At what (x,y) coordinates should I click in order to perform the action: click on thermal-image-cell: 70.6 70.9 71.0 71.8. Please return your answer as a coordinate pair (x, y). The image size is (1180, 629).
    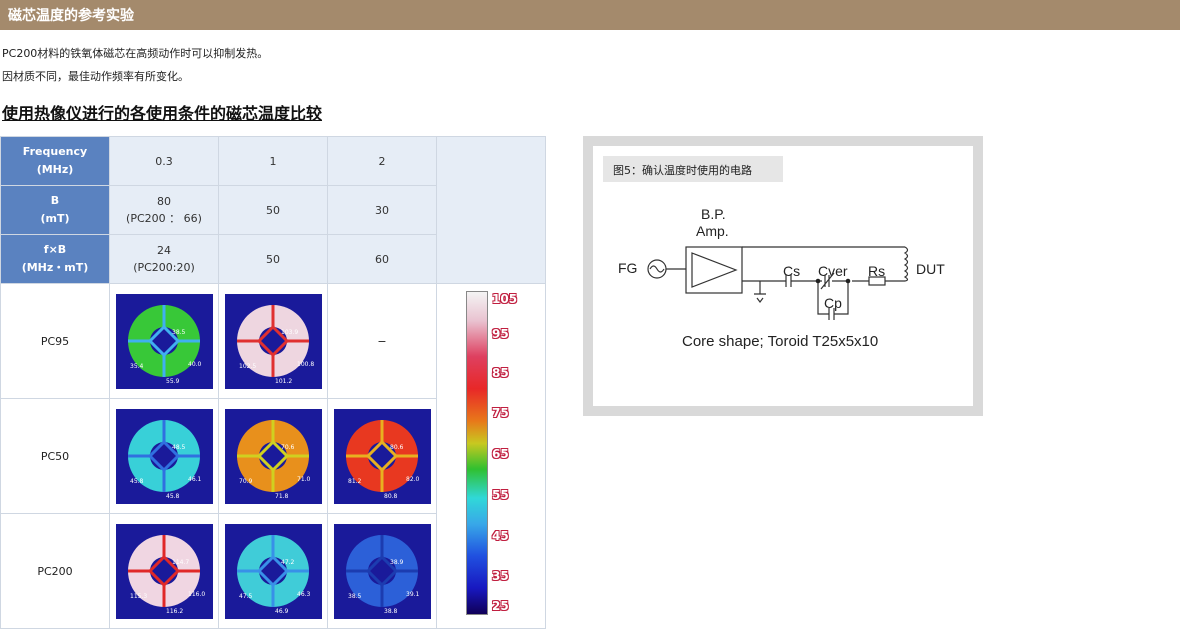
    Looking at the image, I should click on (273, 456).